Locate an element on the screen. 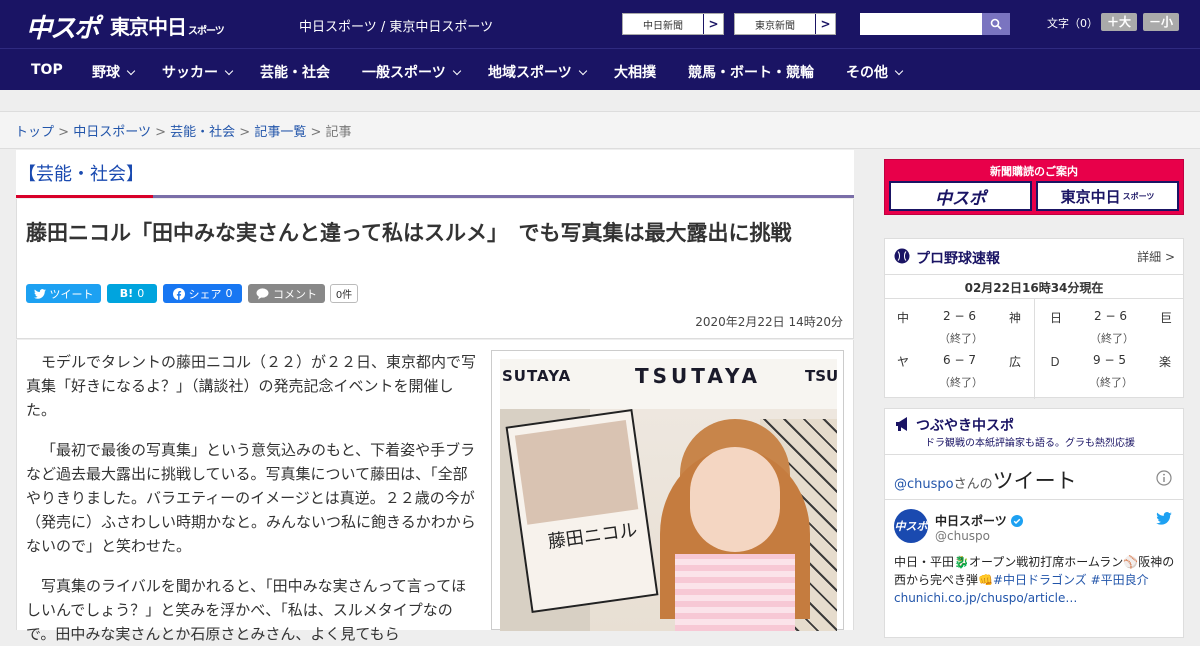 The width and height of the screenshot is (1200, 646). search-button is located at coordinates (996, 24).